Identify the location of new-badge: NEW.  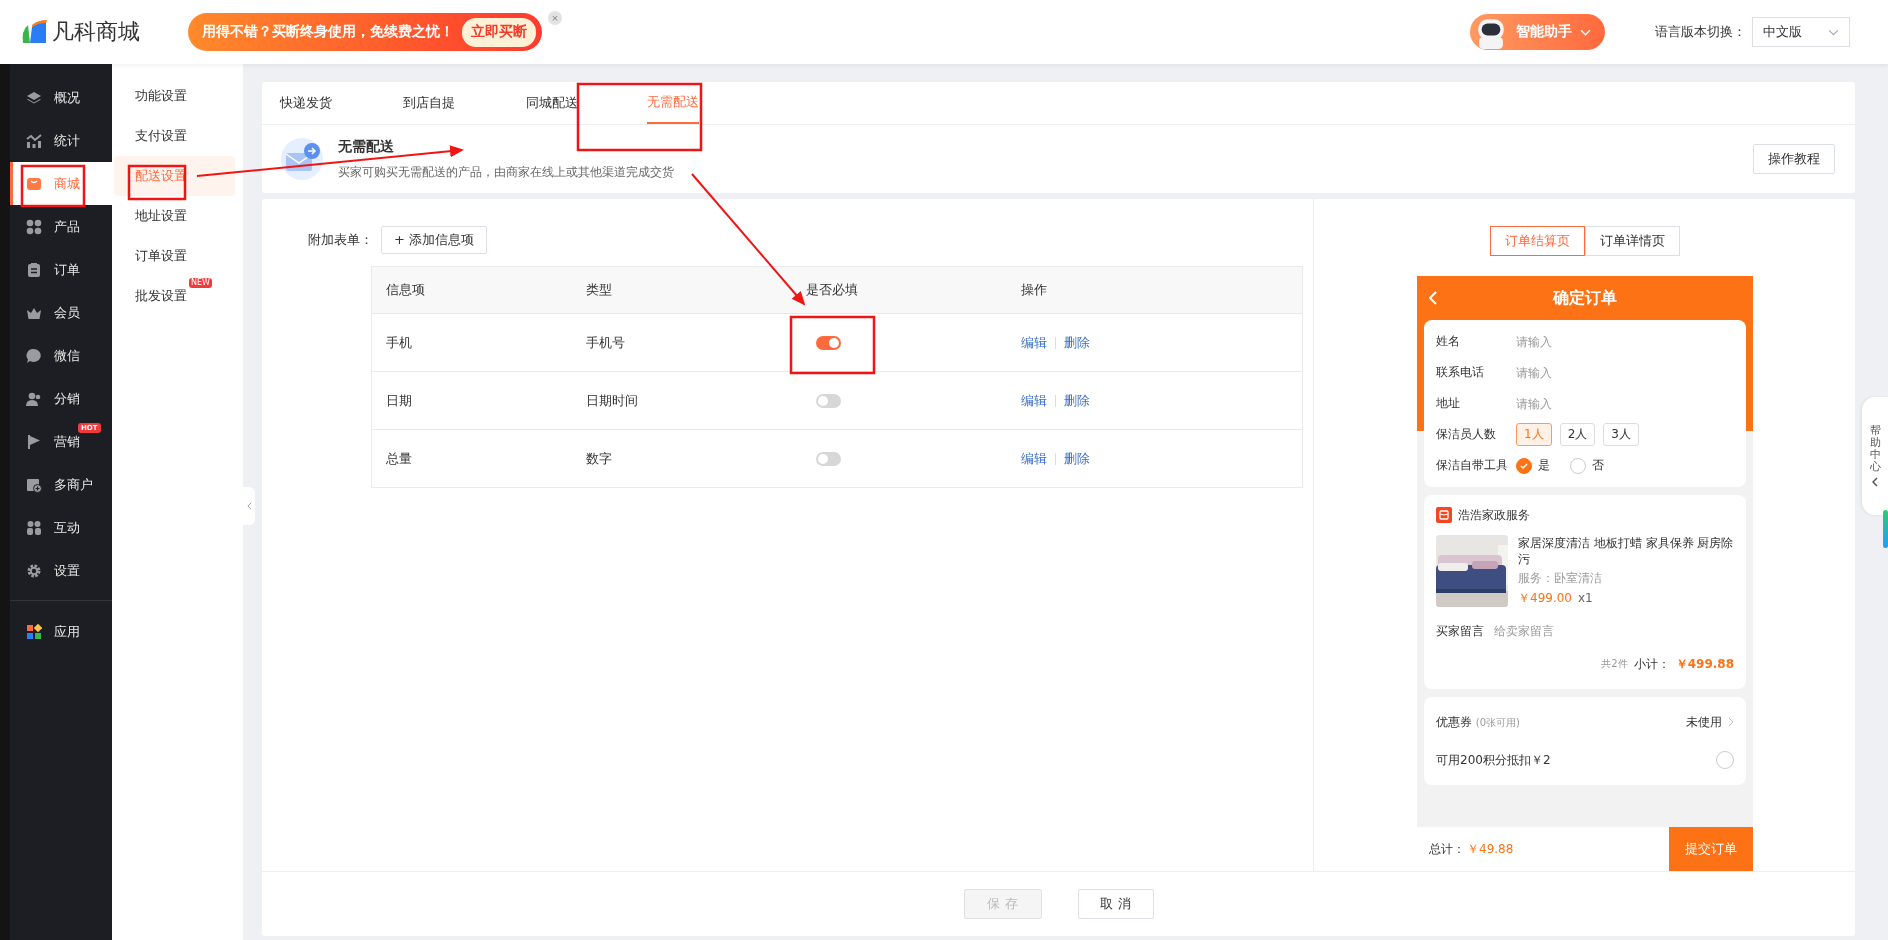
(200, 283).